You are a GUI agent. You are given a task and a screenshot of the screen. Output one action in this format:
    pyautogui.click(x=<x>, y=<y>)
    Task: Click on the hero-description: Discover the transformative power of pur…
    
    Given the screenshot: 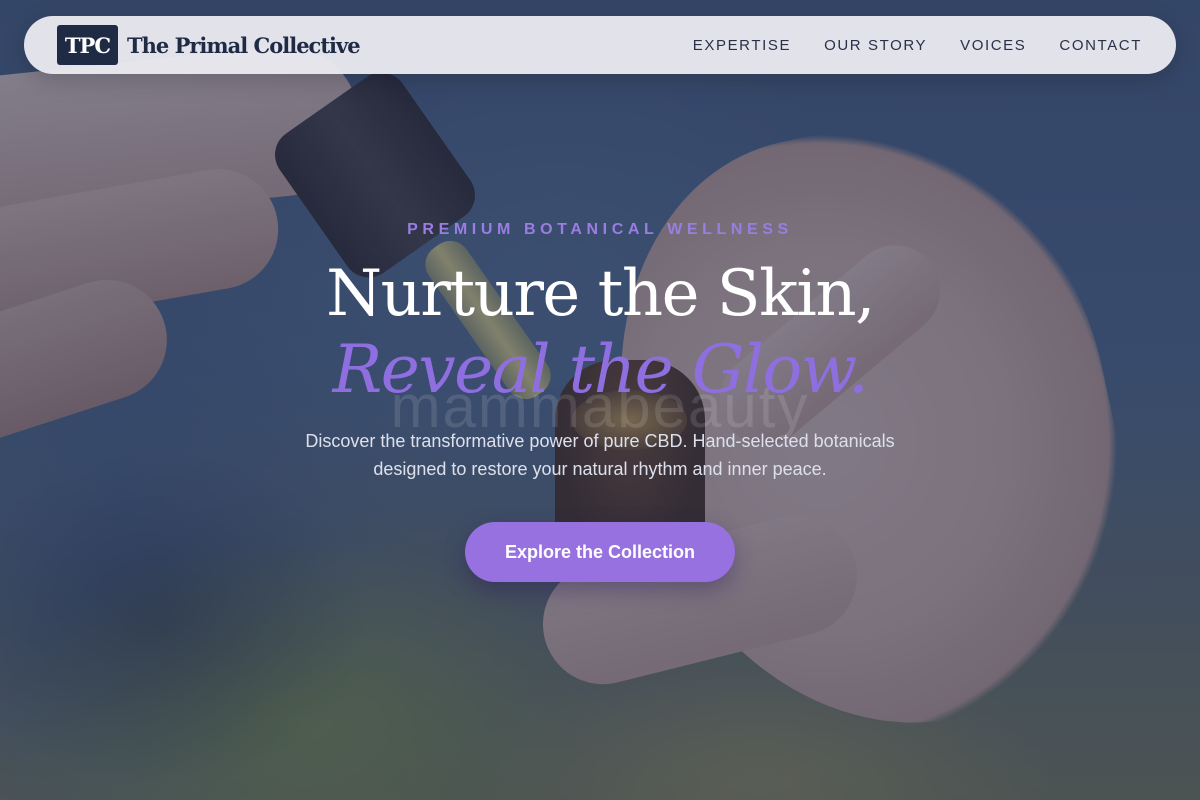 What is the action you would take?
    pyautogui.click(x=600, y=455)
    